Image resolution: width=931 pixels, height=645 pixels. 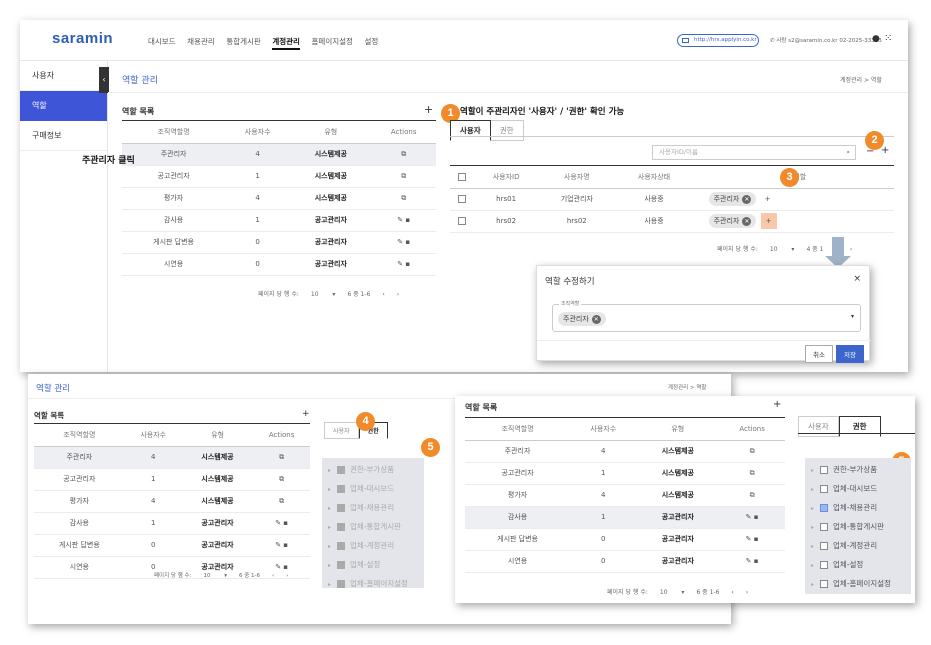 What do you see at coordinates (371, 41) in the screenshot?
I see `nav-settings: 설정` at bounding box center [371, 41].